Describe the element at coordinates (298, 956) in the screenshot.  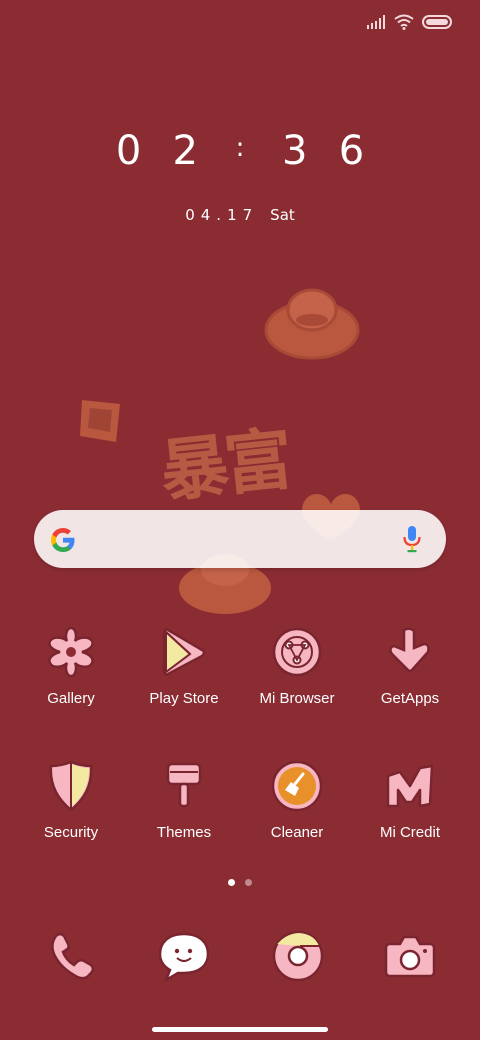
I see `chrome-icon` at that location.